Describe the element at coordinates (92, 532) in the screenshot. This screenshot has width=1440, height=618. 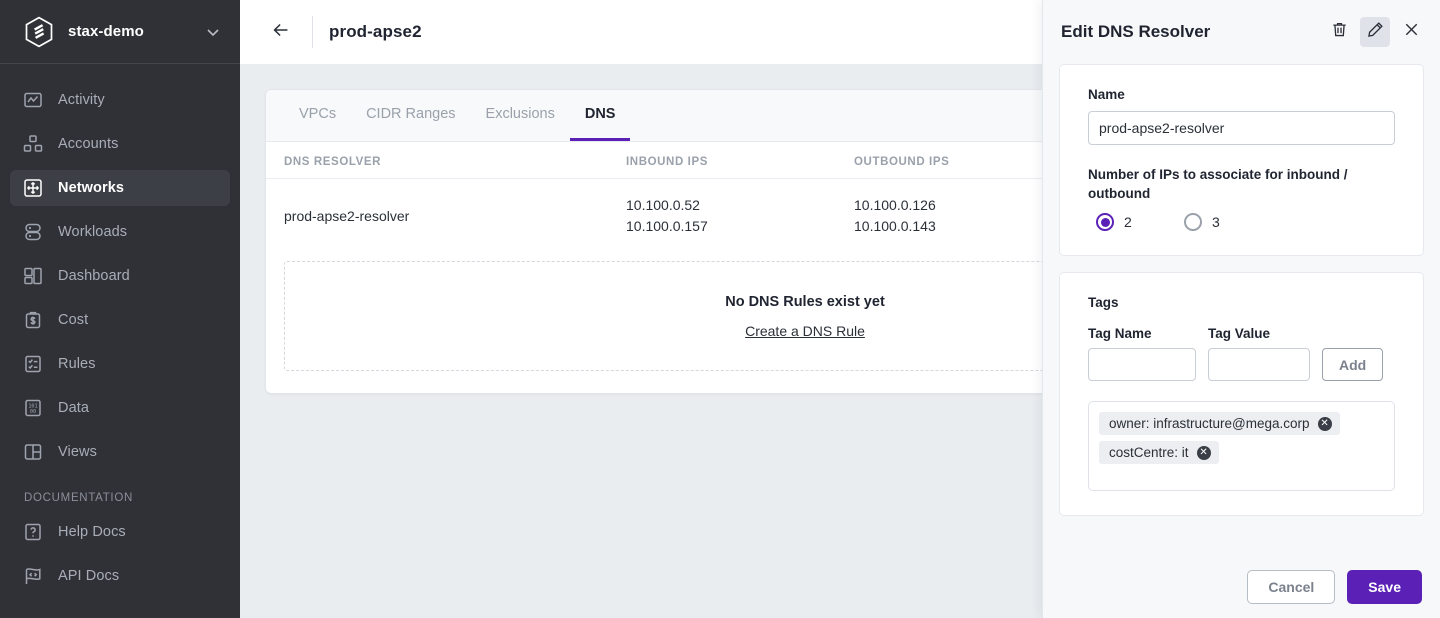
I see `sidebar-item-label: Help Docs` at that location.